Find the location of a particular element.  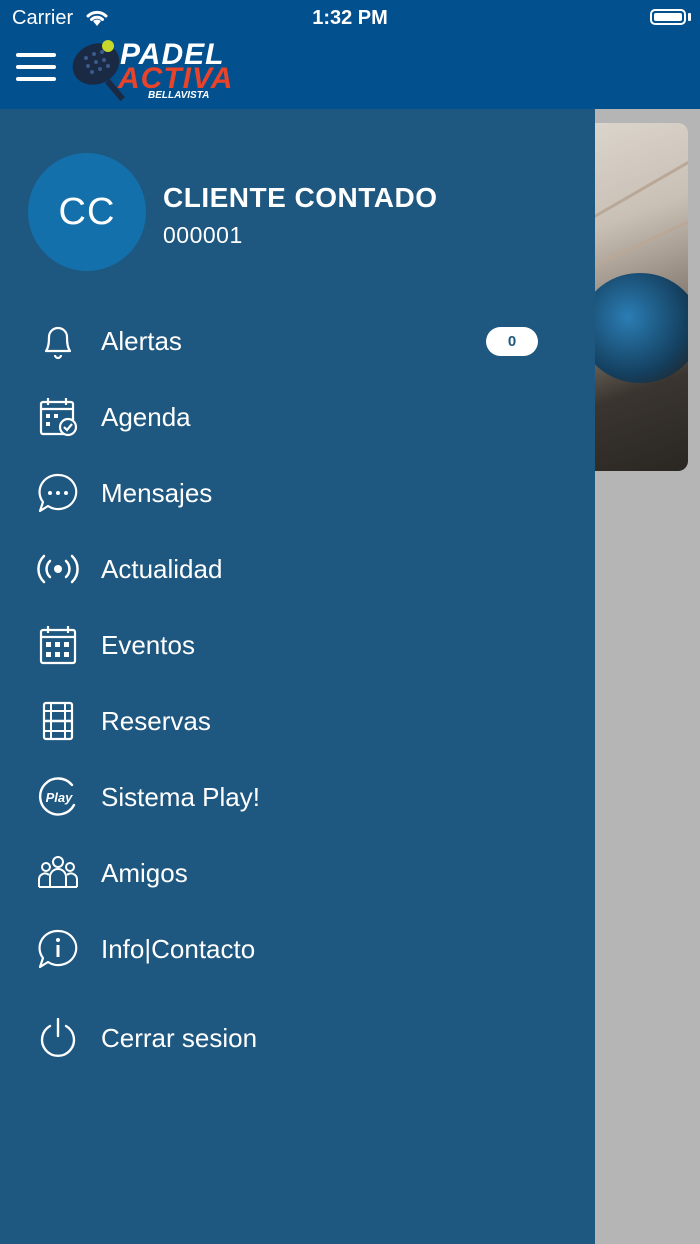

menu-item-cerrar-sesion: Cerrar sesion is located at coordinates (297, 1038).